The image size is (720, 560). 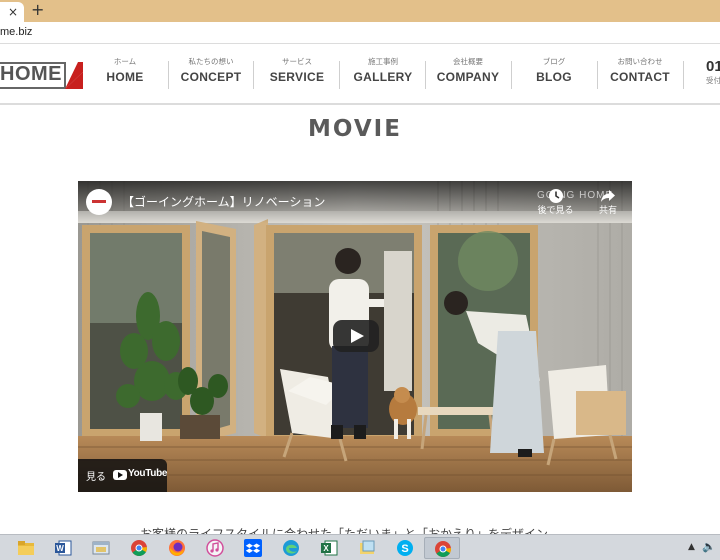 I want to click on taskbar-explorer-window, so click(x=101, y=548).